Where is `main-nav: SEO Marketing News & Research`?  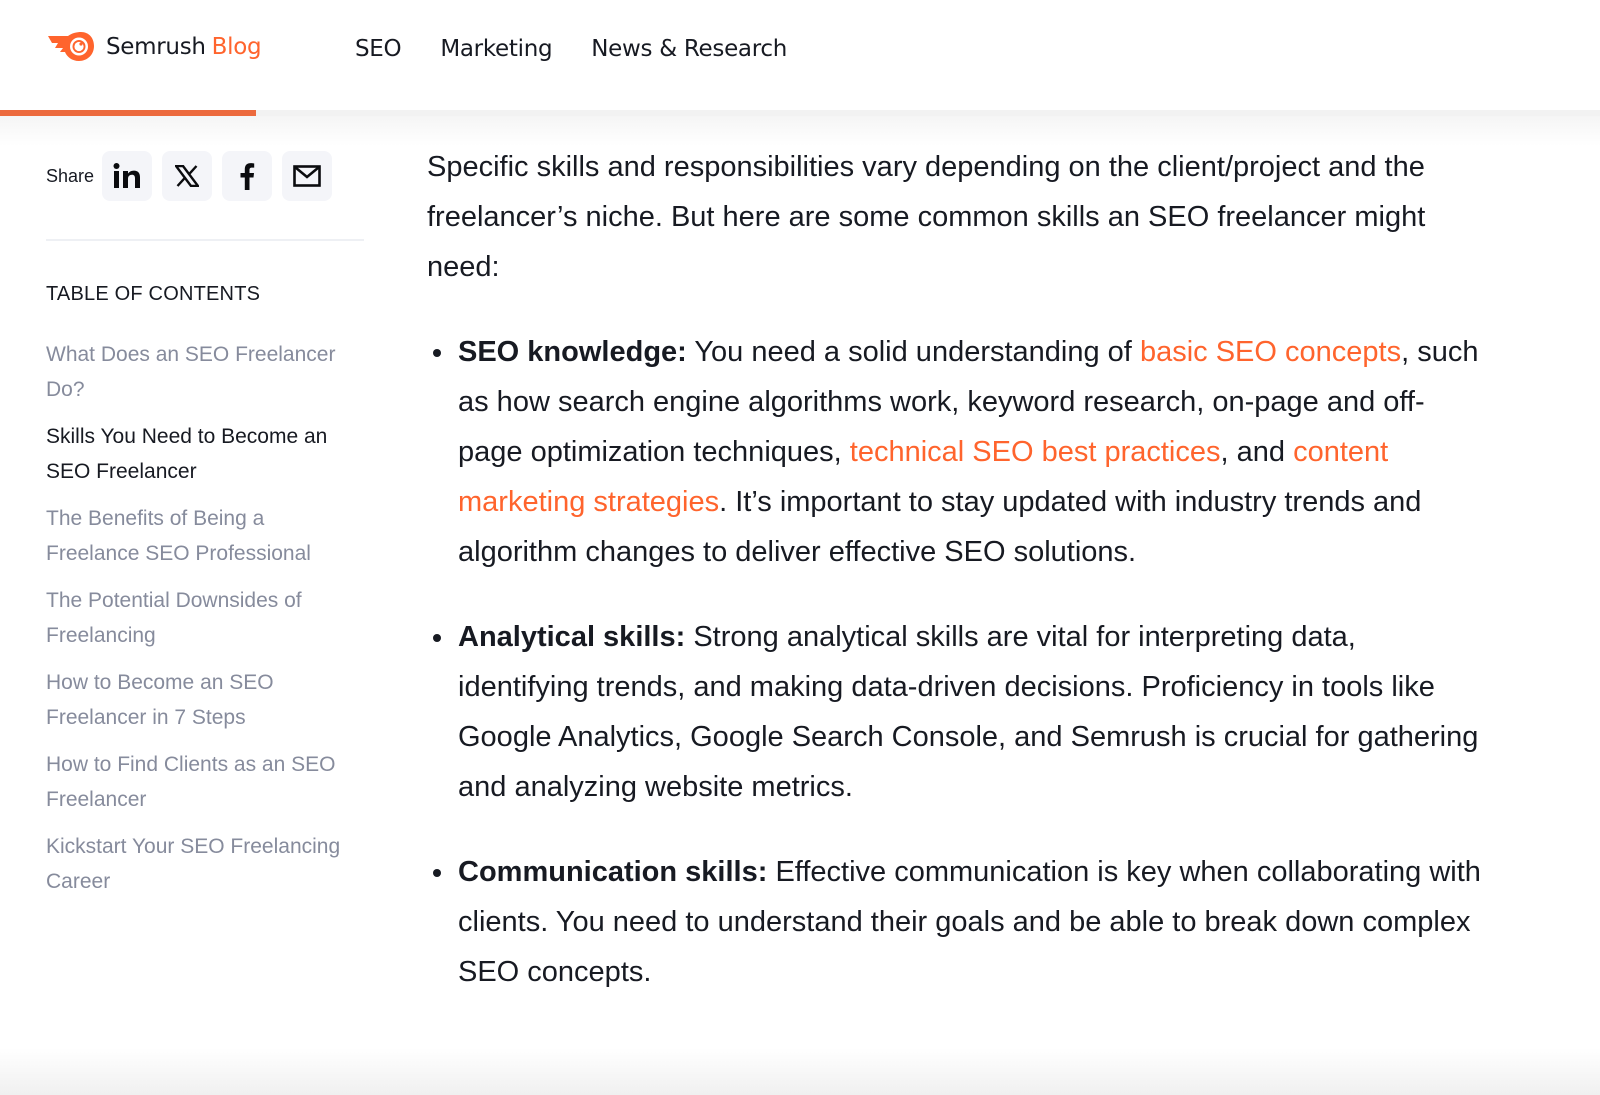
main-nav: SEO Marketing News & Research is located at coordinates (590, 49).